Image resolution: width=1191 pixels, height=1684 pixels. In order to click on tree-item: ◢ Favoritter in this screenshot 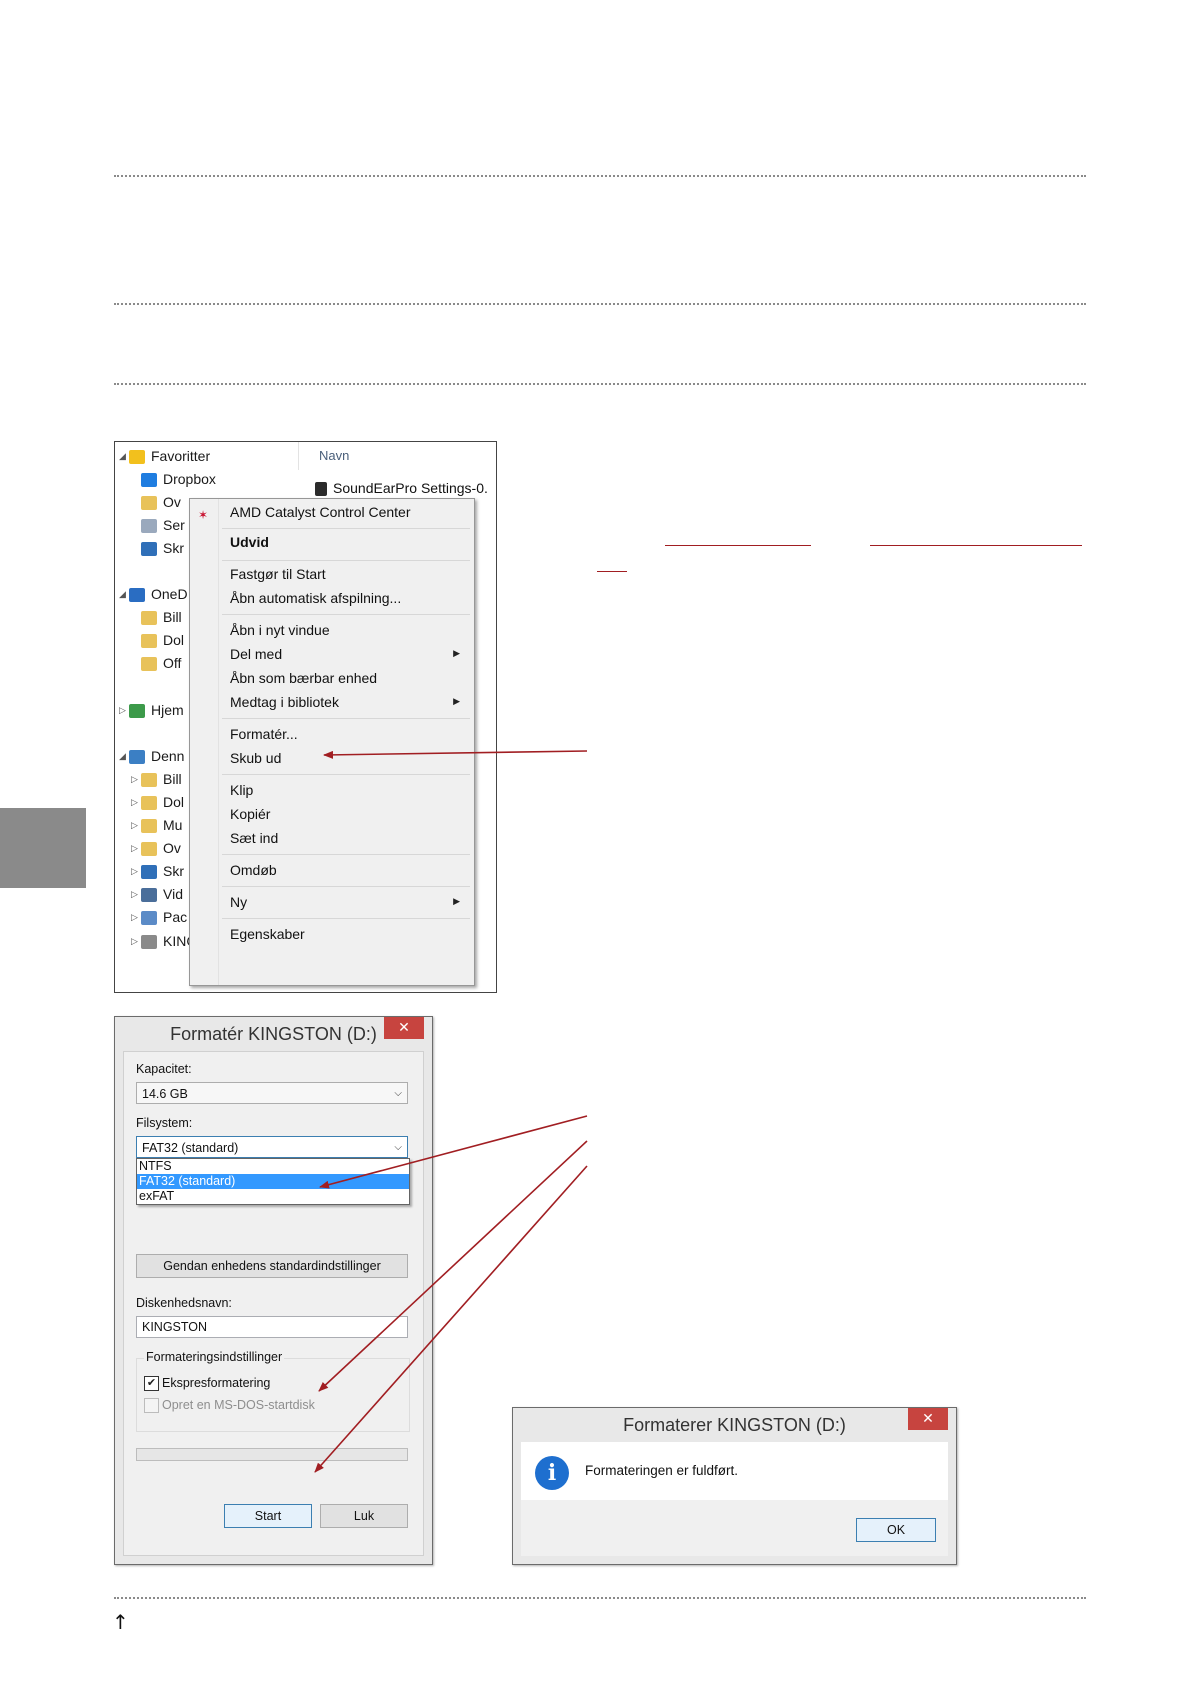, I will do `click(164, 456)`.